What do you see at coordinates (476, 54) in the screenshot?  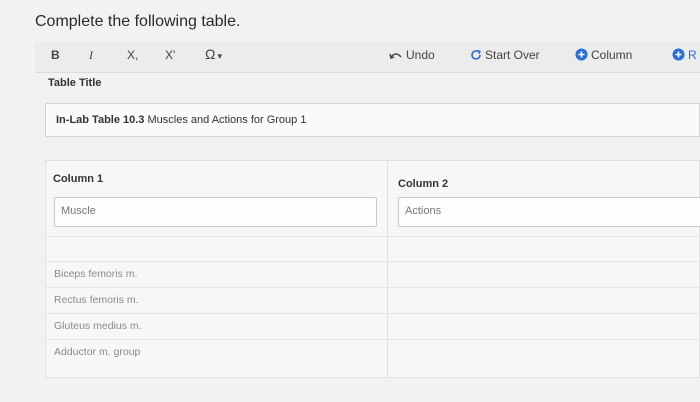 I see `refresh-icon` at bounding box center [476, 54].